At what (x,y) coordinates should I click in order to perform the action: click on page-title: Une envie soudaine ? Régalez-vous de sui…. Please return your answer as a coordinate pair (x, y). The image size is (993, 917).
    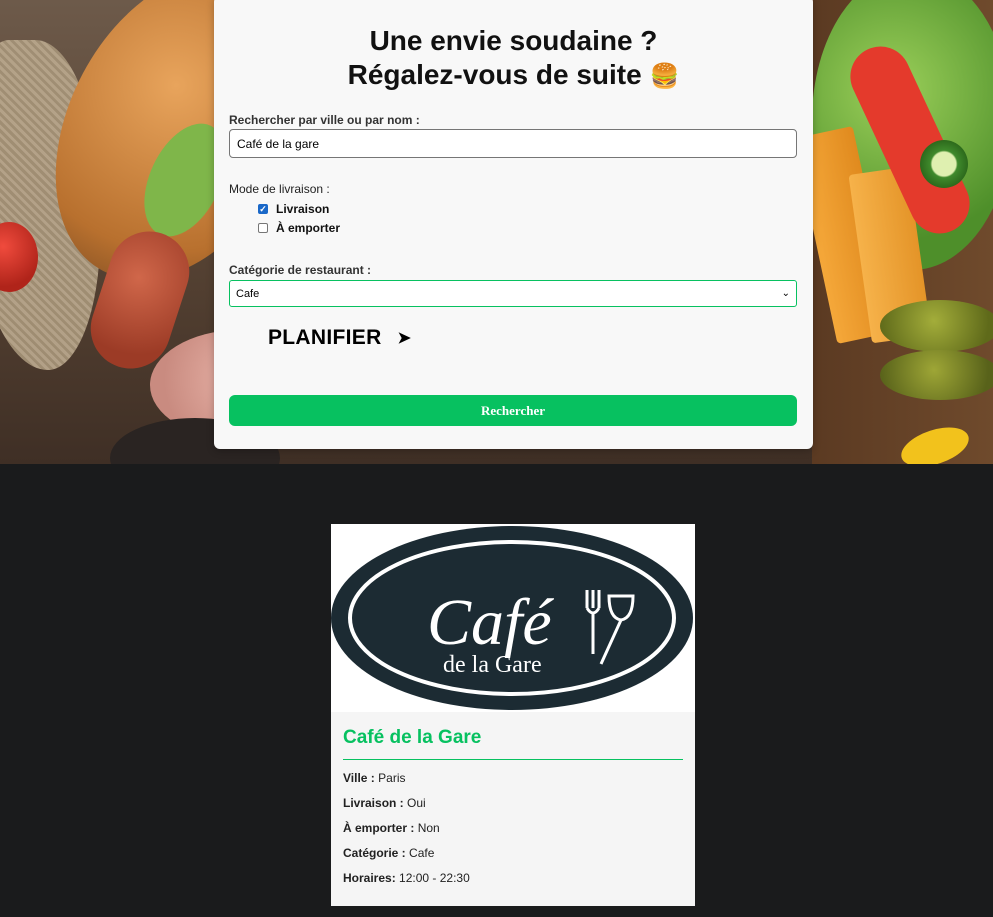
    Looking at the image, I should click on (513, 59).